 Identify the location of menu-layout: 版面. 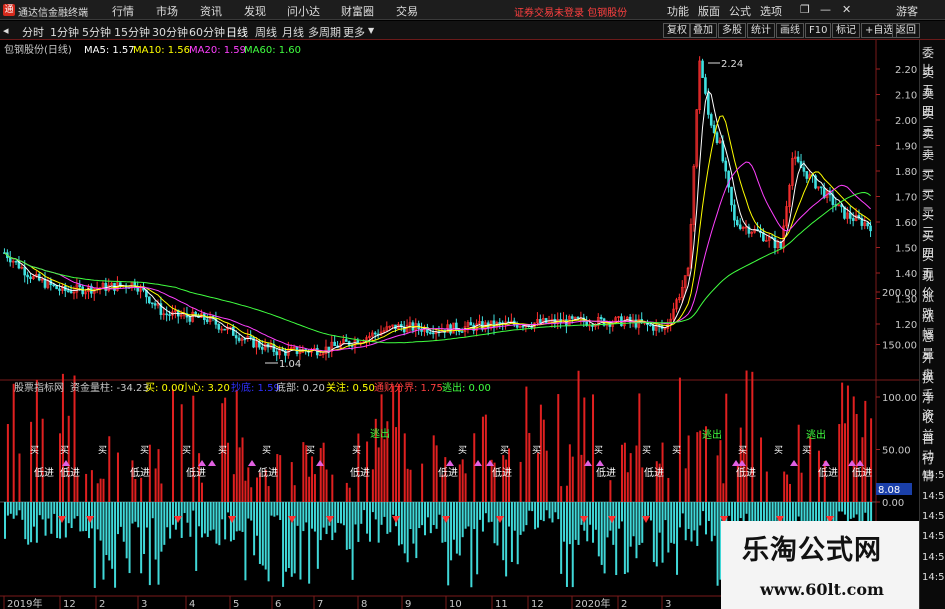
(709, 11).